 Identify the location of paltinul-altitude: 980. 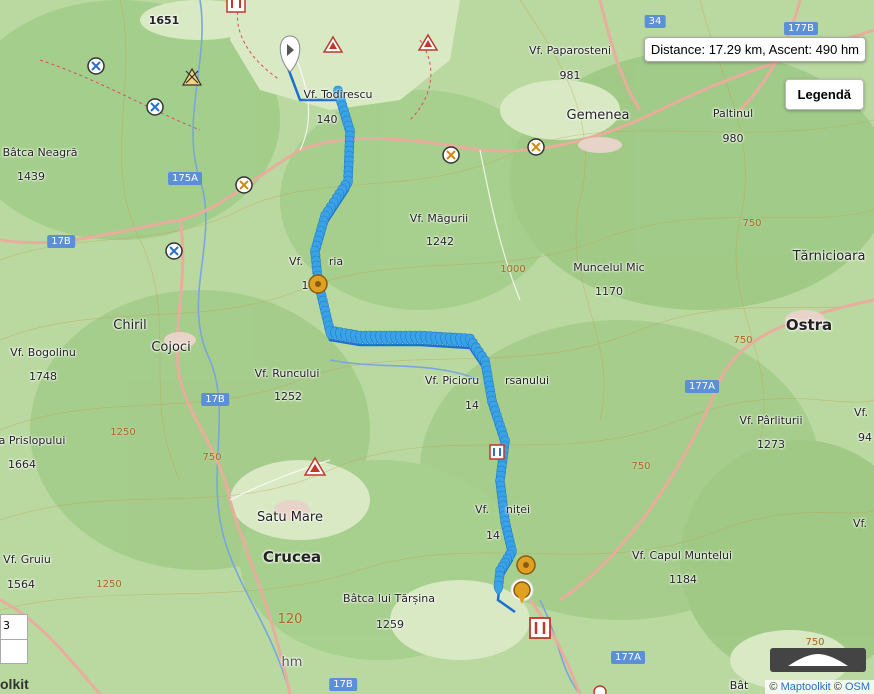
(733, 138).